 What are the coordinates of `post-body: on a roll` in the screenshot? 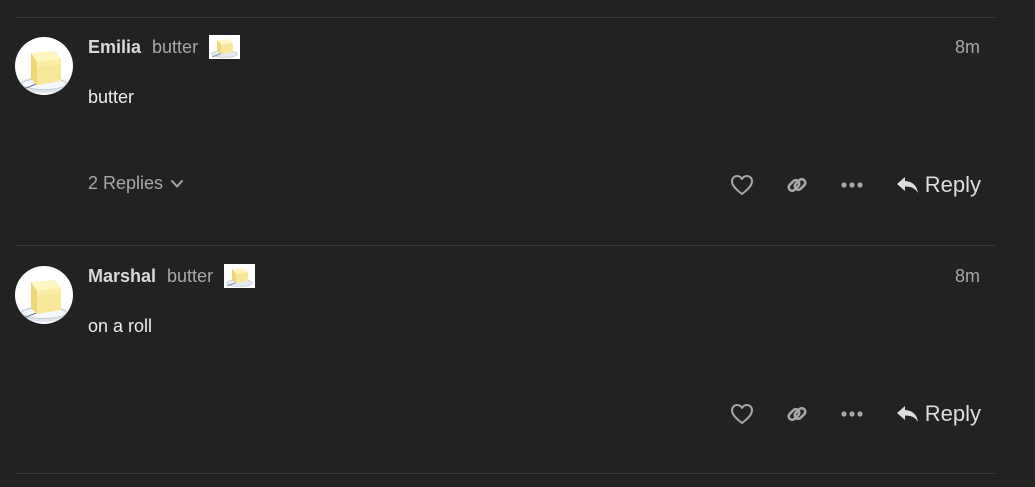 It's located at (120, 326).